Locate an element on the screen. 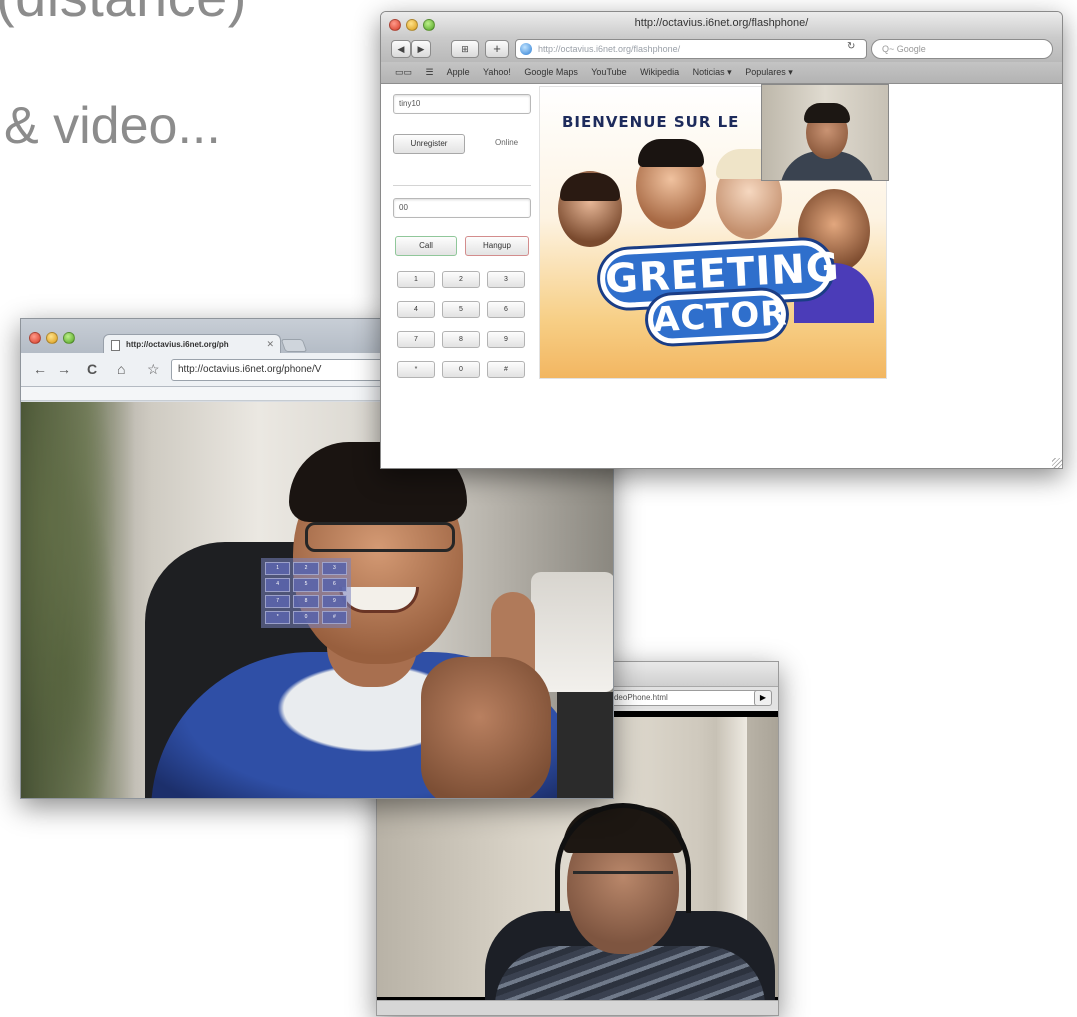 Image resolution: width=1077 pixels, height=1017 pixels. top-sites-icon: ☰ is located at coordinates (430, 72).